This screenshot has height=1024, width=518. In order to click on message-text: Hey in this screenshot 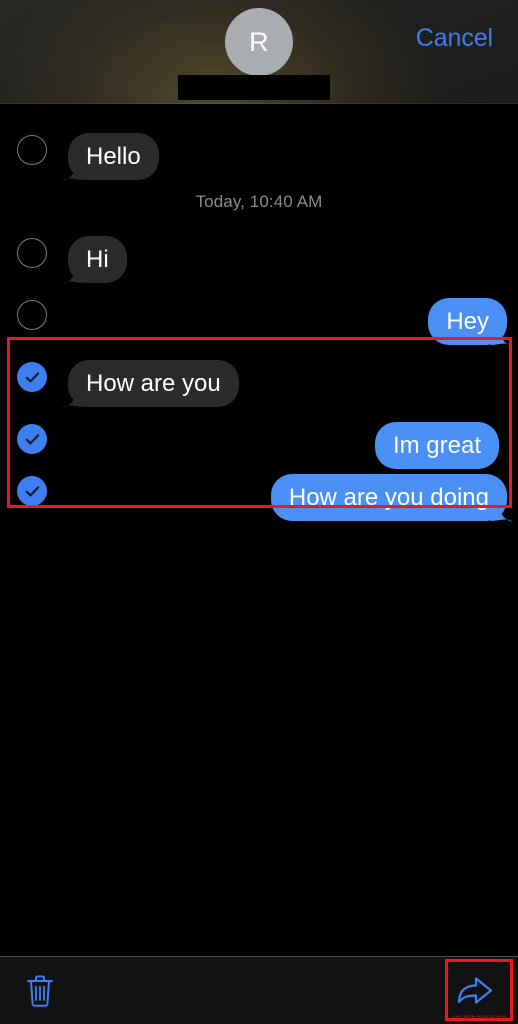, I will do `click(467, 321)`.